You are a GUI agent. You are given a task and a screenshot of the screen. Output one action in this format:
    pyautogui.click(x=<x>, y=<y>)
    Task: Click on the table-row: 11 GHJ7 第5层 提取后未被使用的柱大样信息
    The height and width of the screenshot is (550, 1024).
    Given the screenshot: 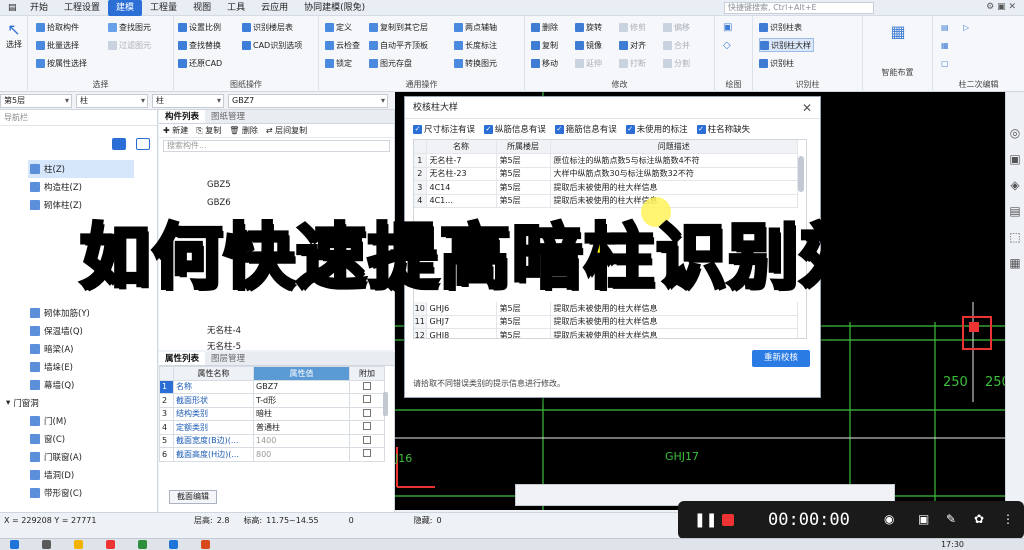 What is the action you would take?
    pyautogui.click(x=606, y=322)
    